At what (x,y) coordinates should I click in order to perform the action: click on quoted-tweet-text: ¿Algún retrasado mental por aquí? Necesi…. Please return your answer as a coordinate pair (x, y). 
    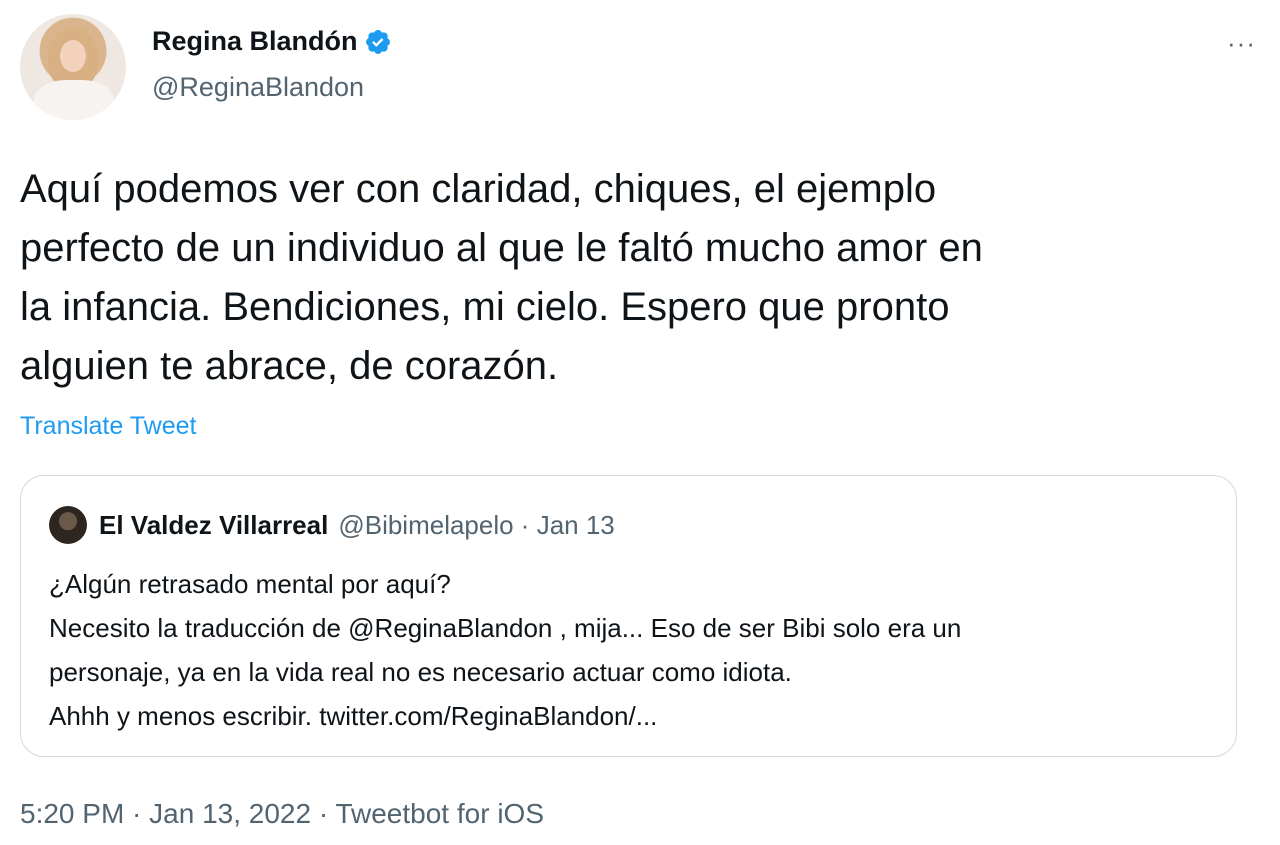
    Looking at the image, I should click on (505, 650).